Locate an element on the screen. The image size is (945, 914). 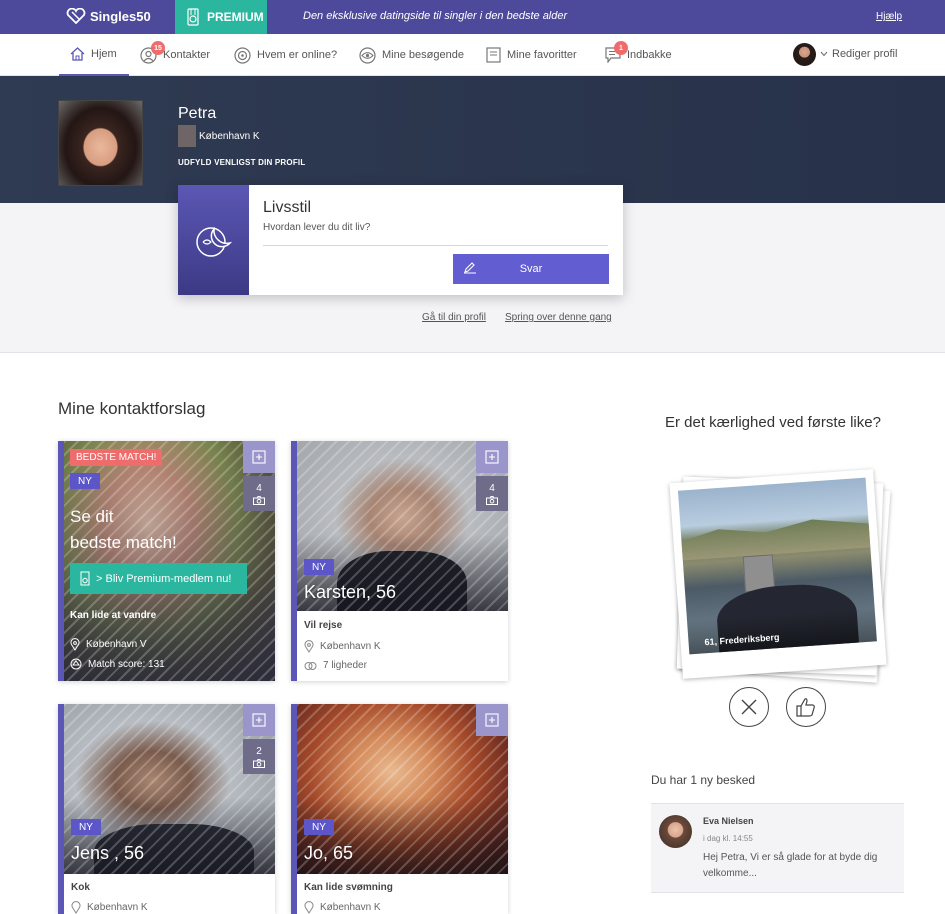
pen-icon is located at coordinates (470, 268).